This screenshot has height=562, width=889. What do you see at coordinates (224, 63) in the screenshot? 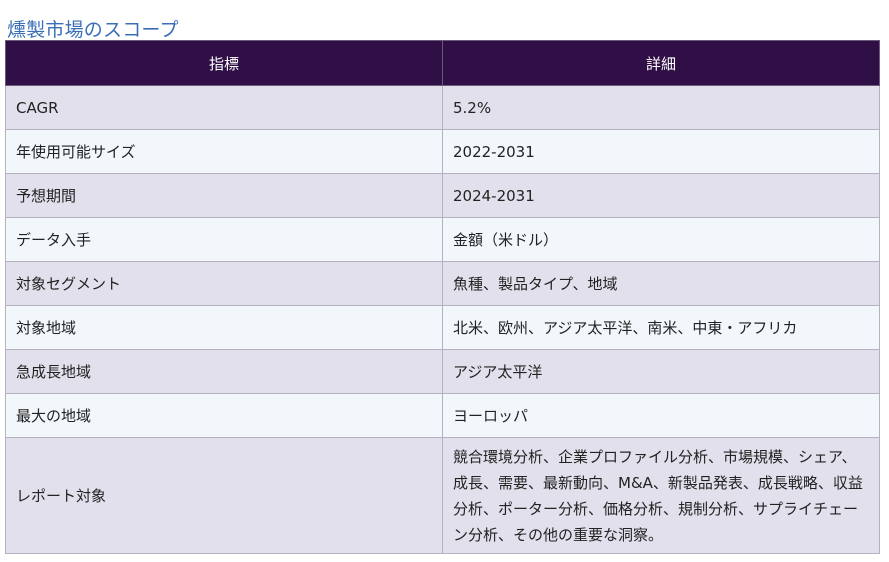
I see `header-metric: 指標` at bounding box center [224, 63].